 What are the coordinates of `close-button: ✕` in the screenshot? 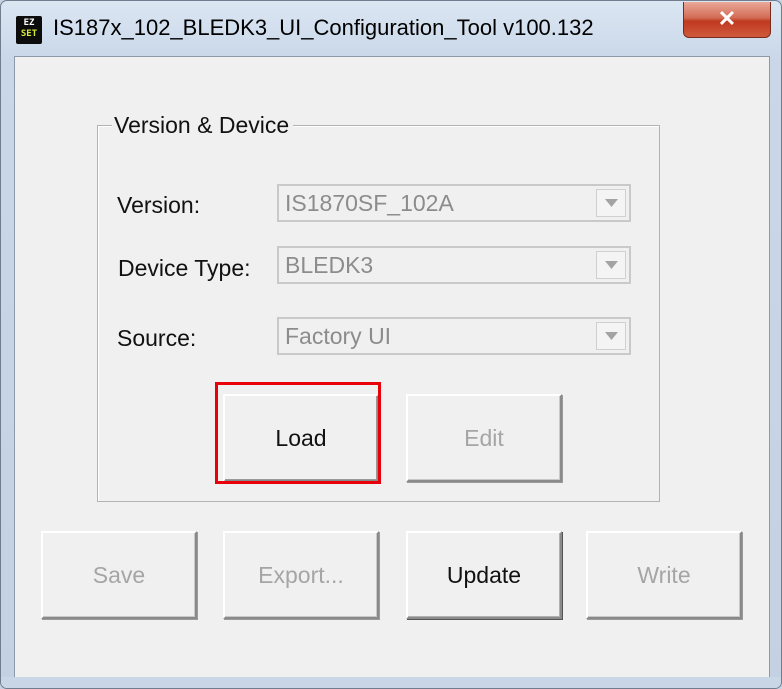 It's located at (727, 20).